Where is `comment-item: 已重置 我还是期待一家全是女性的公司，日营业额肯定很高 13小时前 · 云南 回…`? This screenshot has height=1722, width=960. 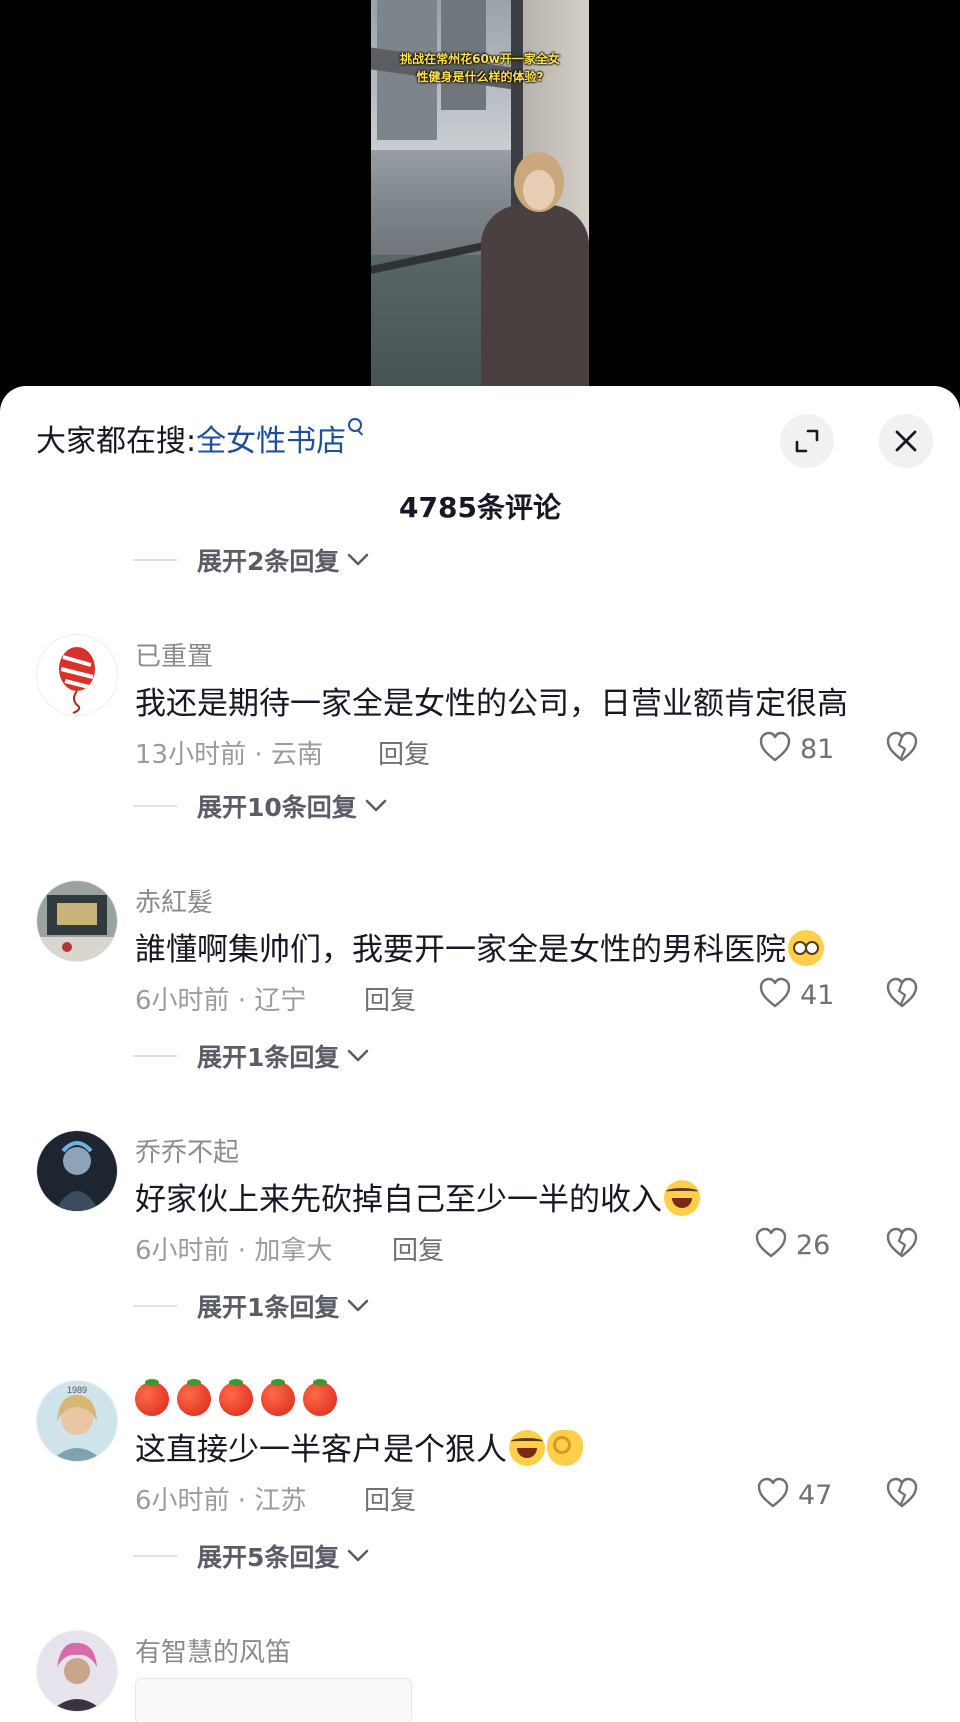
comment-item: 已重置 我还是期待一家全是女性的公司，日营业额肯定很高 13小时前 · 云南 回… is located at coordinates (480, 704).